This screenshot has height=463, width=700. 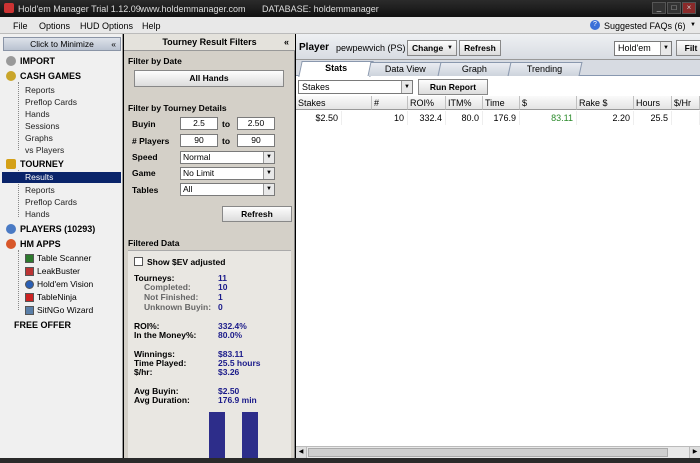 I want to click on cell-rake: 2.20, so click(x=605, y=118).